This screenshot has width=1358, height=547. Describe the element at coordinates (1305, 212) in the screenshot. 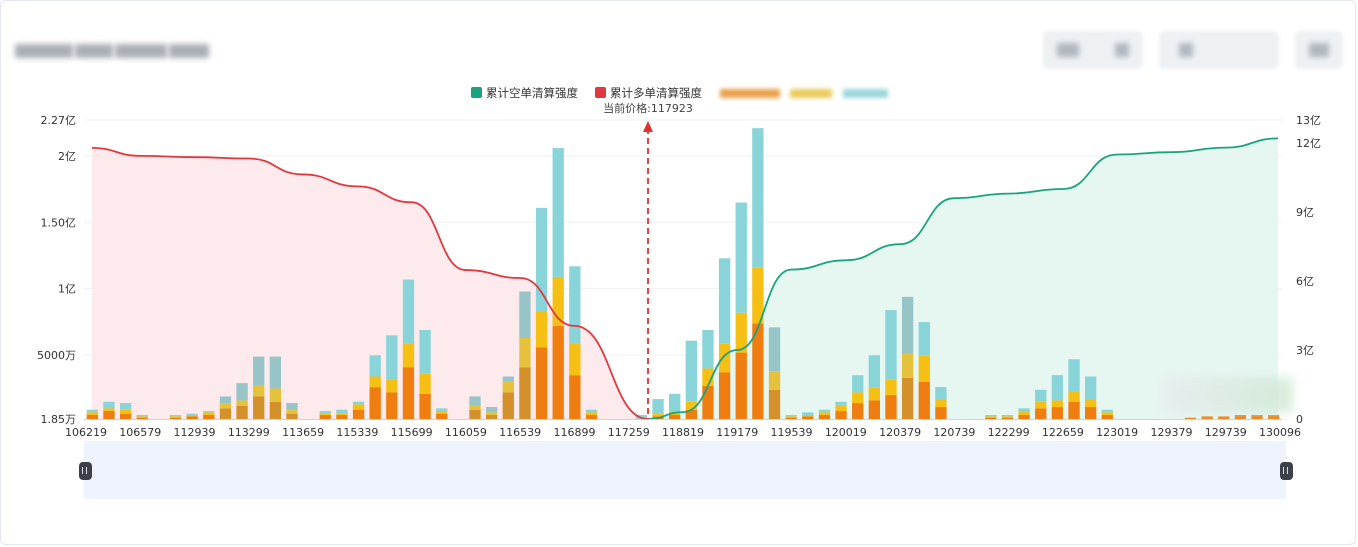

I see `right-y-tick: 9亿` at that location.